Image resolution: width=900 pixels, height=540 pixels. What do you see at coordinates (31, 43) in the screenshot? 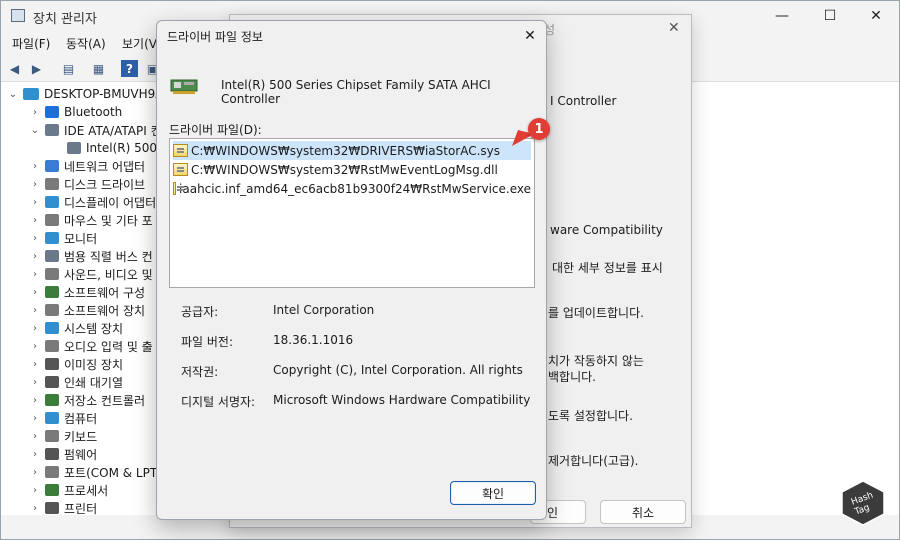
I see `menu-file: 파일(F)` at bounding box center [31, 43].